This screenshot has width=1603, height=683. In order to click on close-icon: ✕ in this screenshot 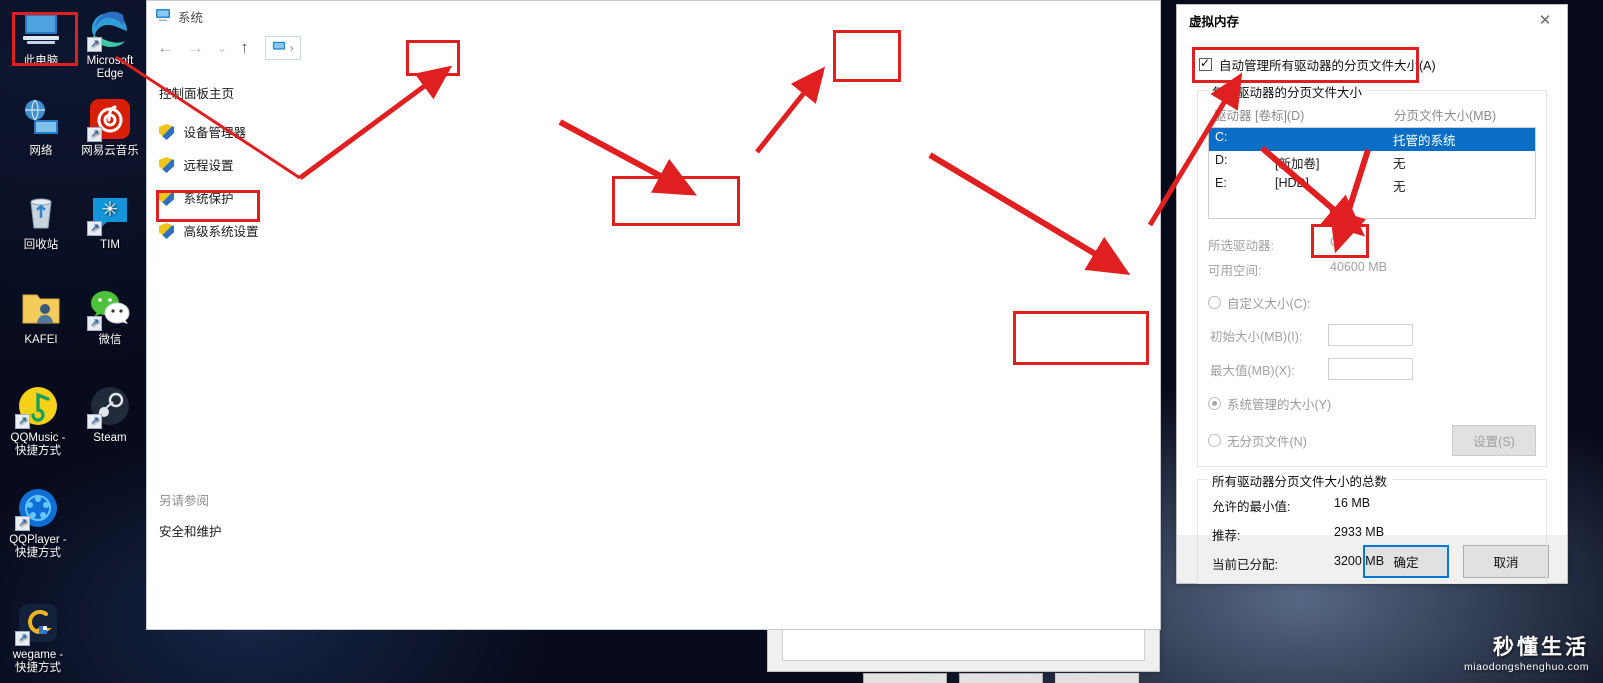, I will do `click(1545, 20)`.